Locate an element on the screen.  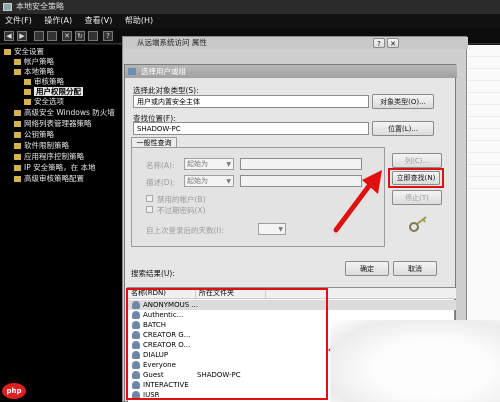
dialog-title: 选择用户或组 is located at coordinates (163, 71).